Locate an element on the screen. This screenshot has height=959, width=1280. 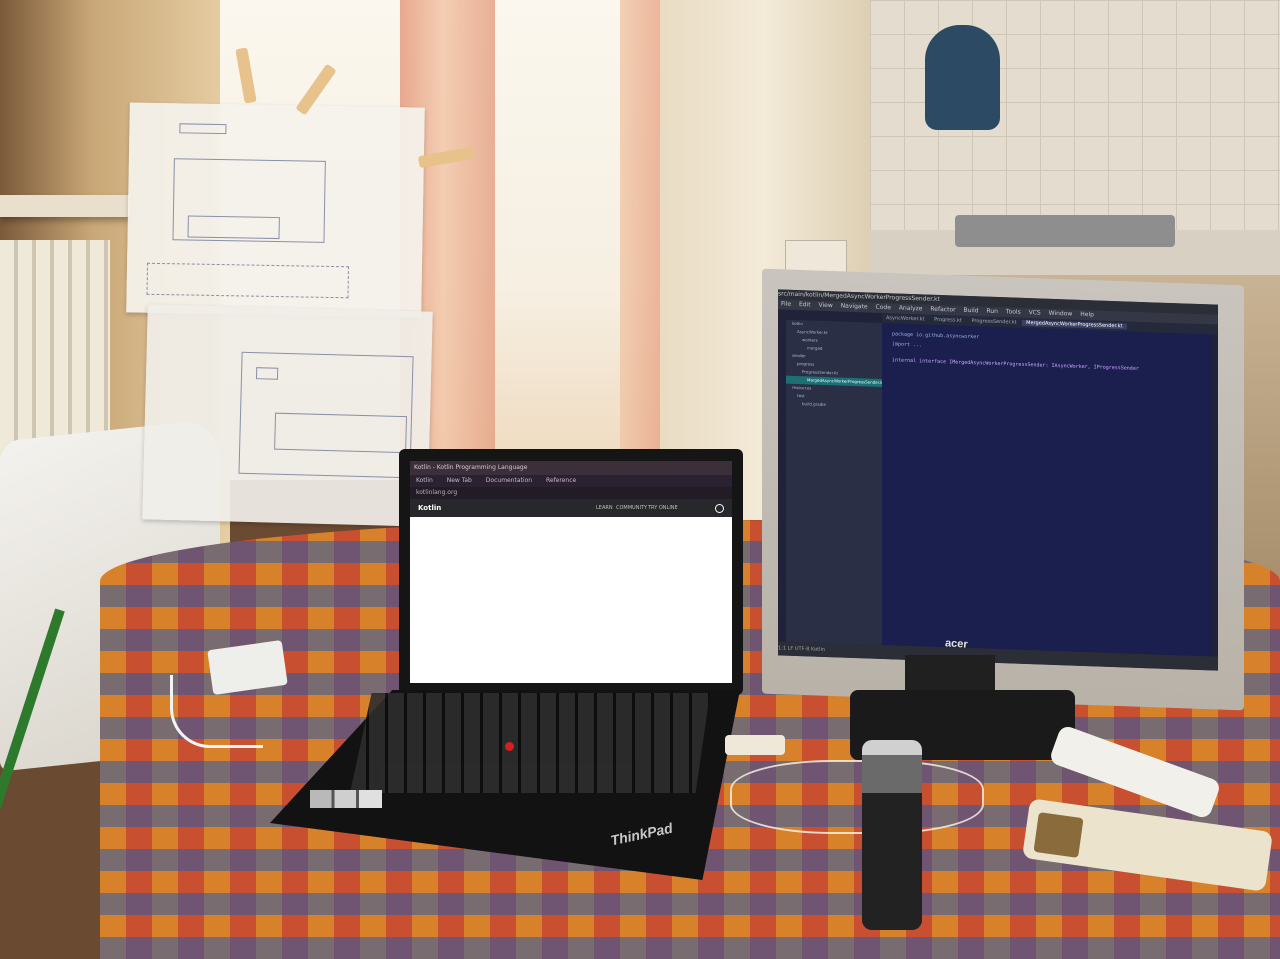
menu-item: Edit is located at coordinates (805, 305).